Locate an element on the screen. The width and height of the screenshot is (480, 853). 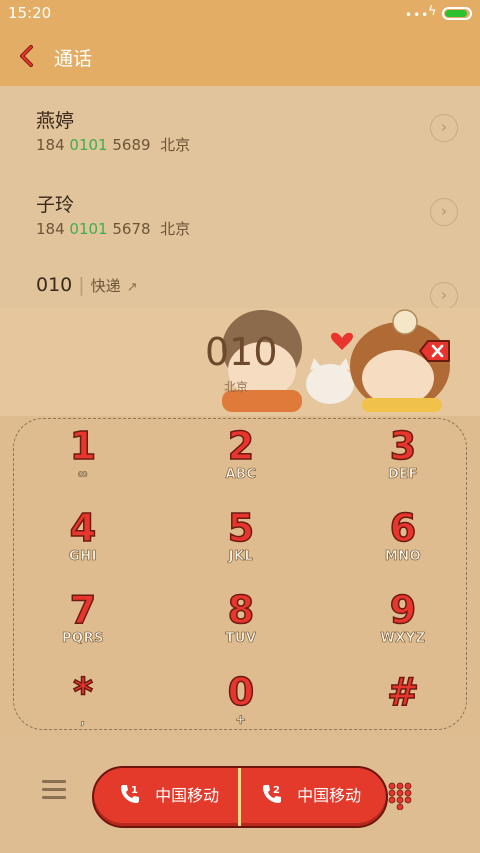
phone-sim2-icon: 2 is located at coordinates (272, 794).